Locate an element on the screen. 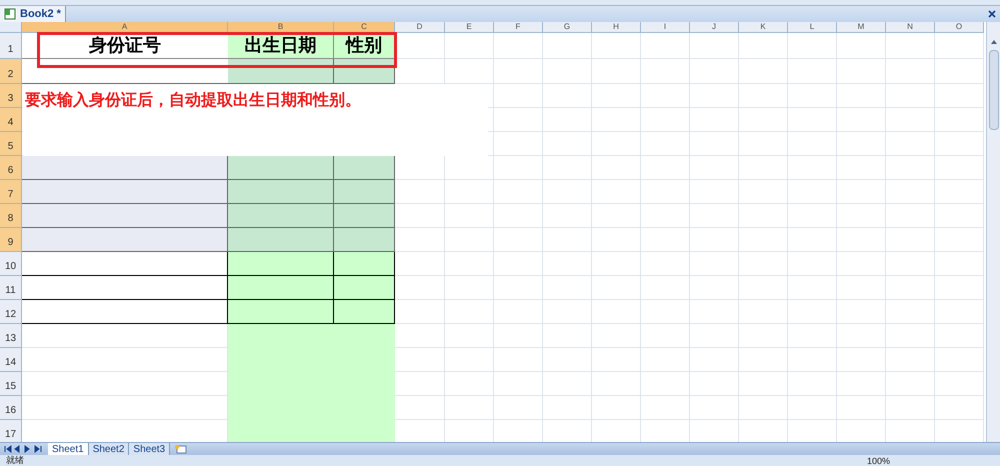 The image size is (1000, 466). sheet-tab: Sheet2 is located at coordinates (109, 449).